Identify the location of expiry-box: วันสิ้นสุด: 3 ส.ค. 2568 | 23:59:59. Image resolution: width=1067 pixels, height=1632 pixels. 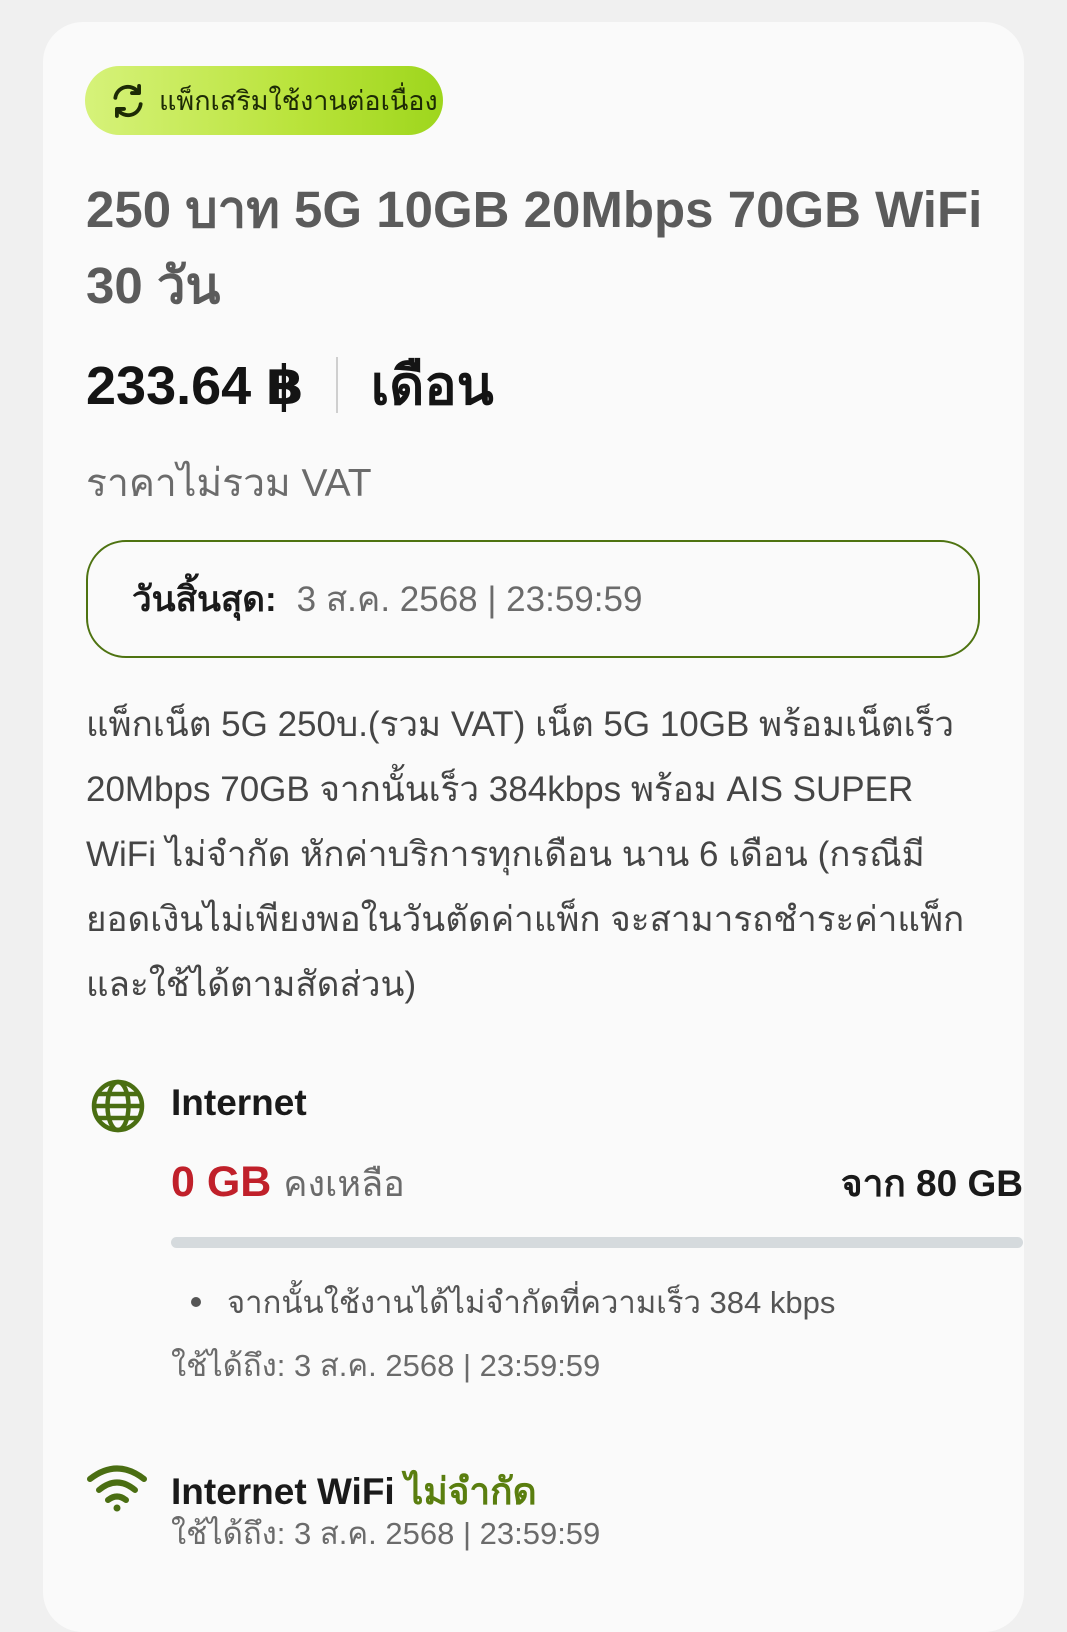
(533, 599).